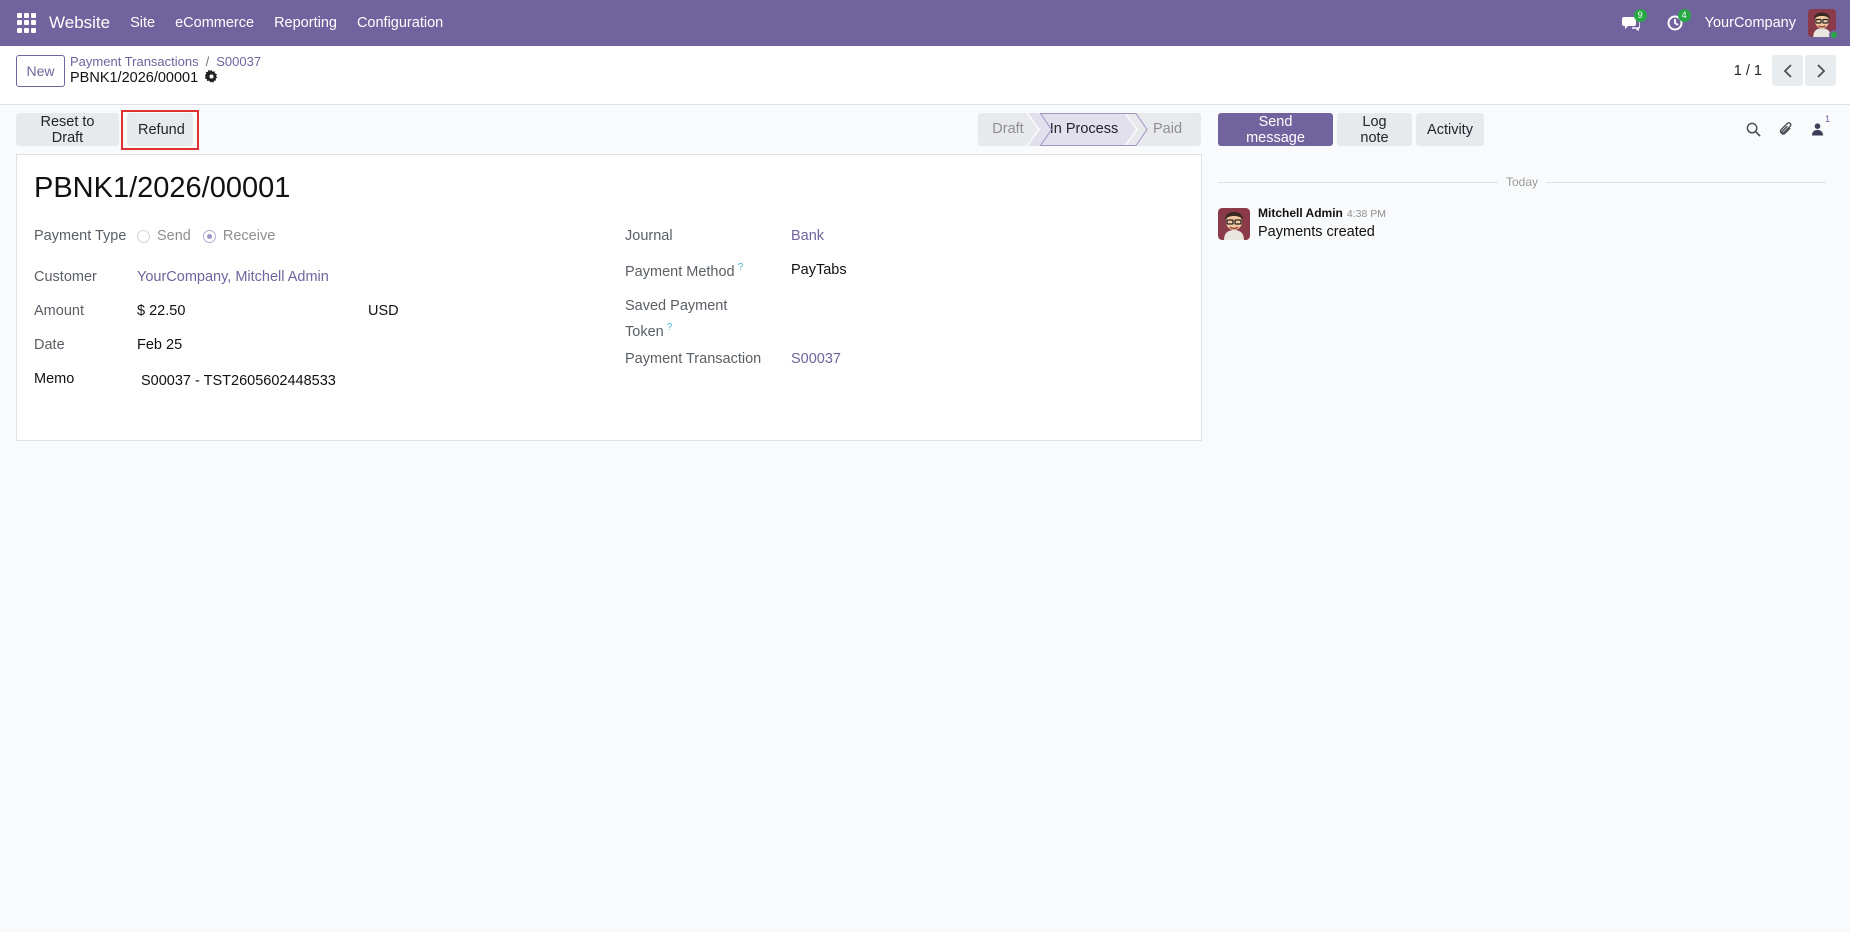 The image size is (1850, 932). What do you see at coordinates (162, 188) in the screenshot?
I see `payment-name-title: PBNK1/2026/00001` at bounding box center [162, 188].